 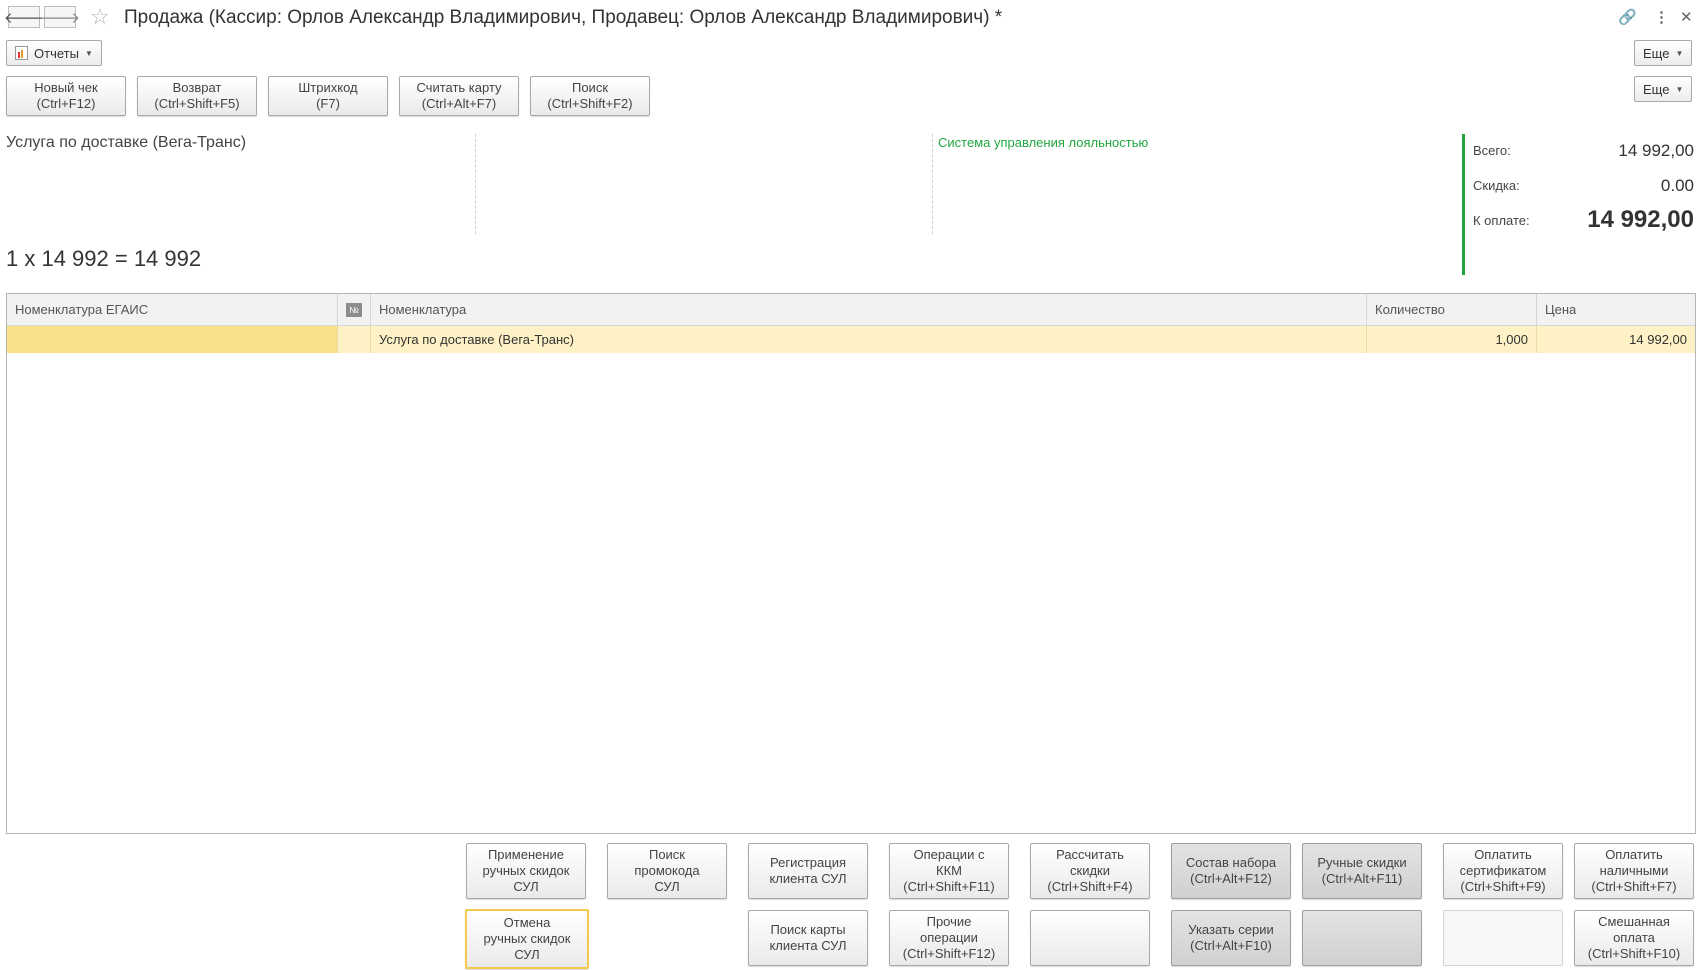 I want to click on arrow-right-icon: 🡒, so click(x=60, y=18).